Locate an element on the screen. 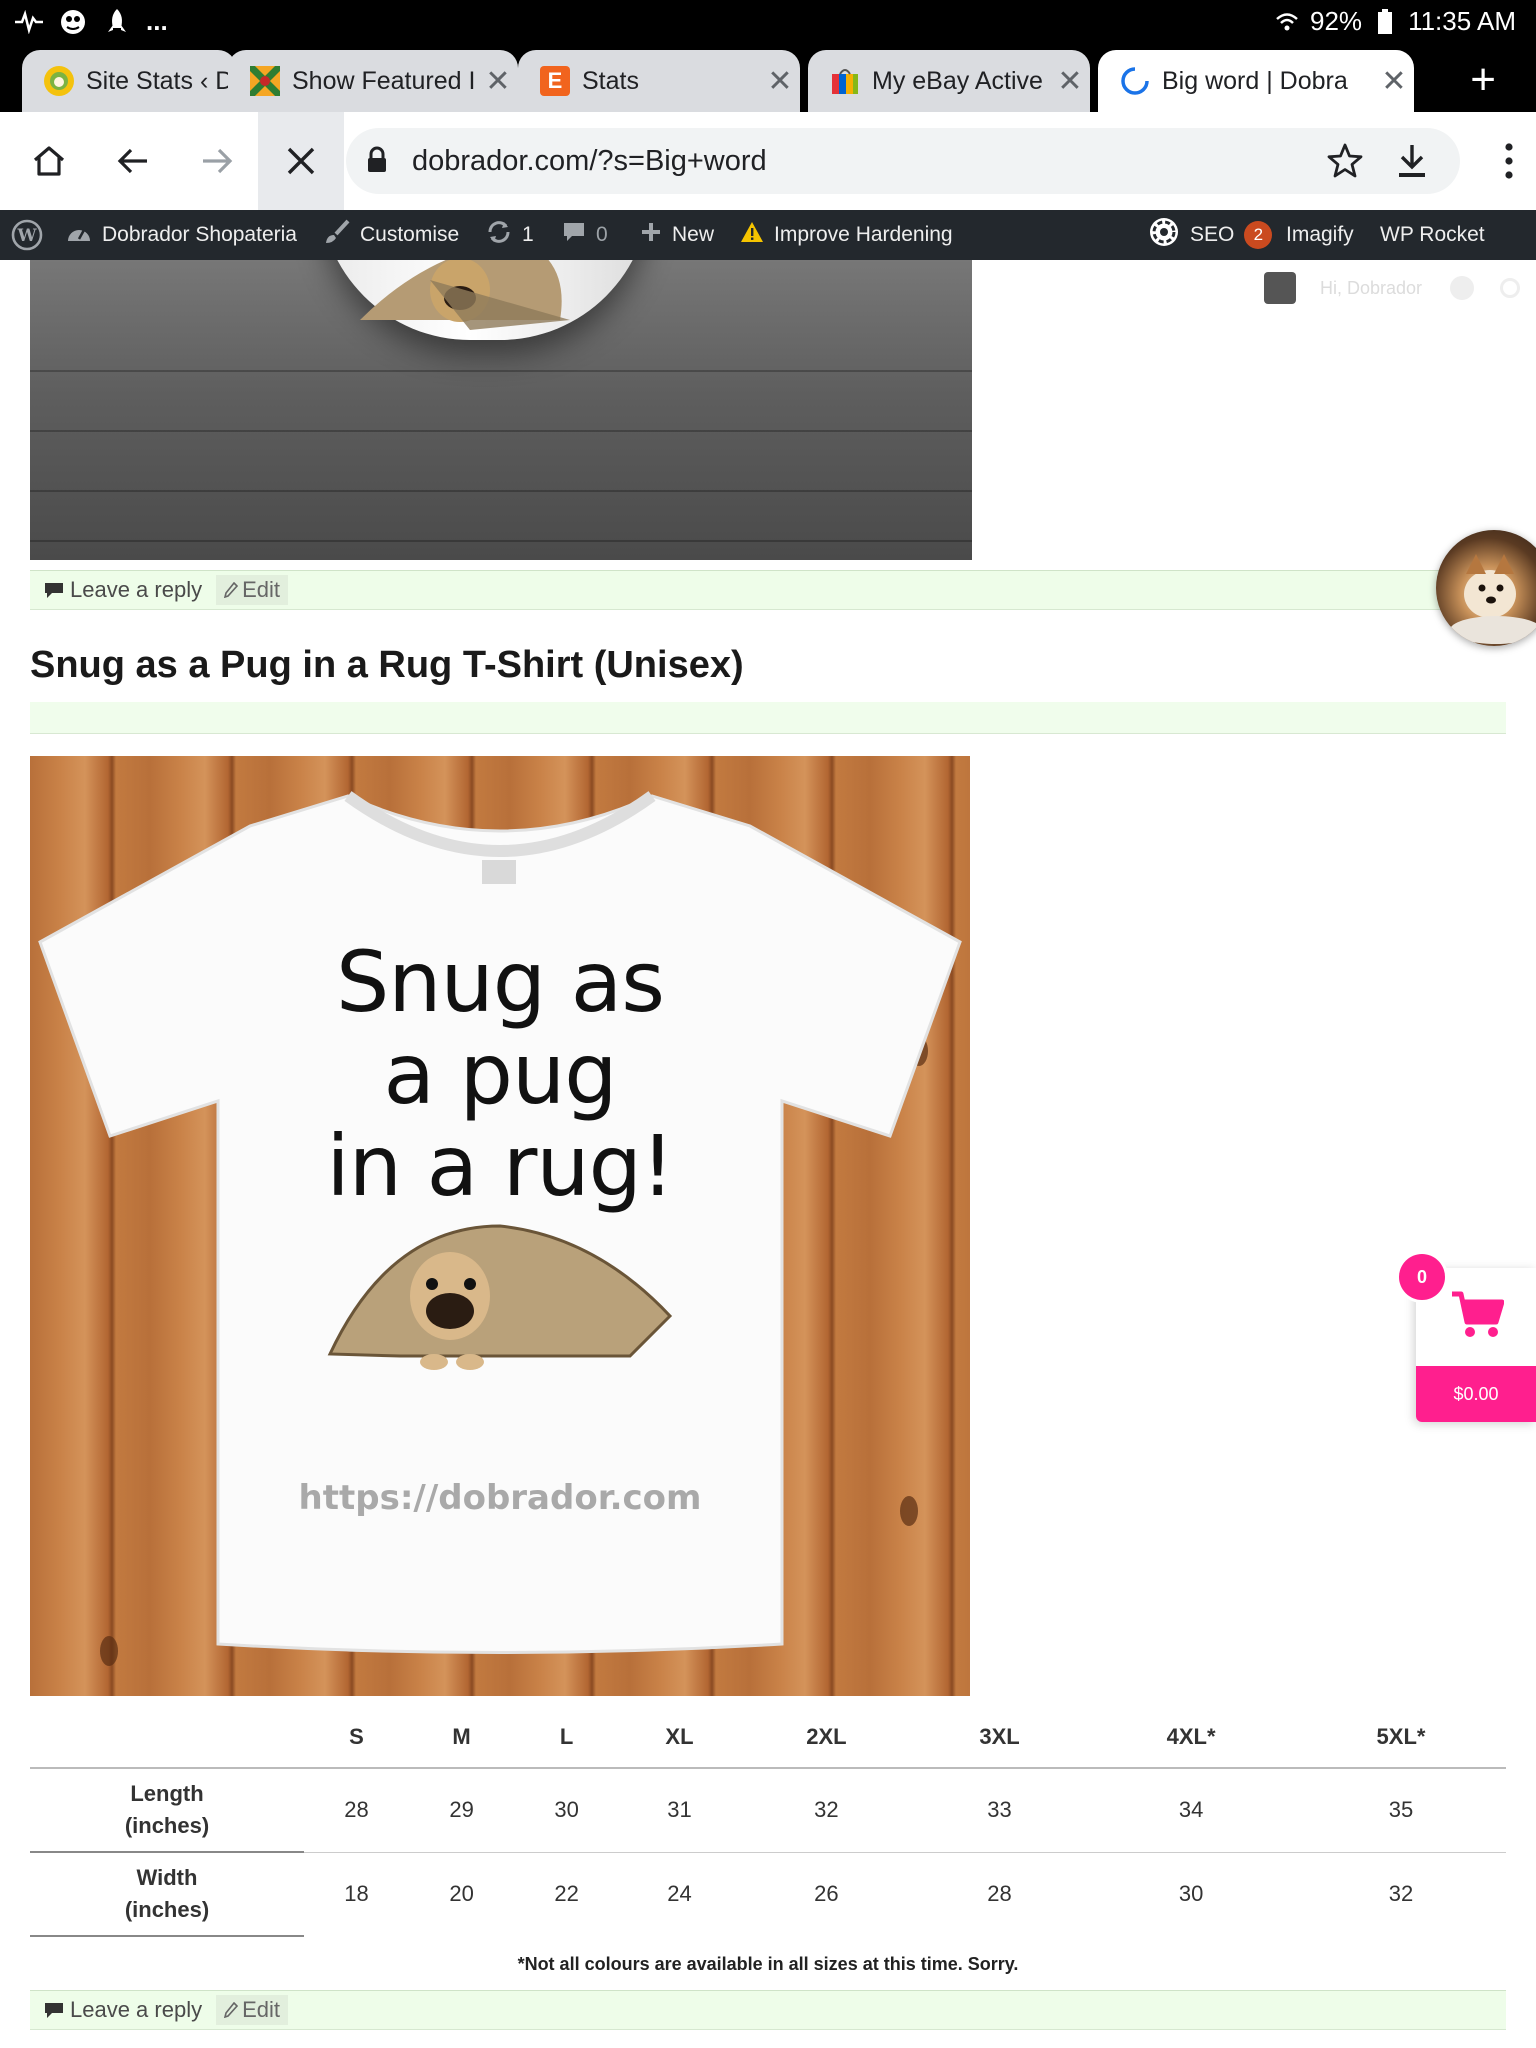 Image resolution: width=1536 pixels, height=2048 pixels. new-tab-plus-icon: + is located at coordinates (1483, 80).